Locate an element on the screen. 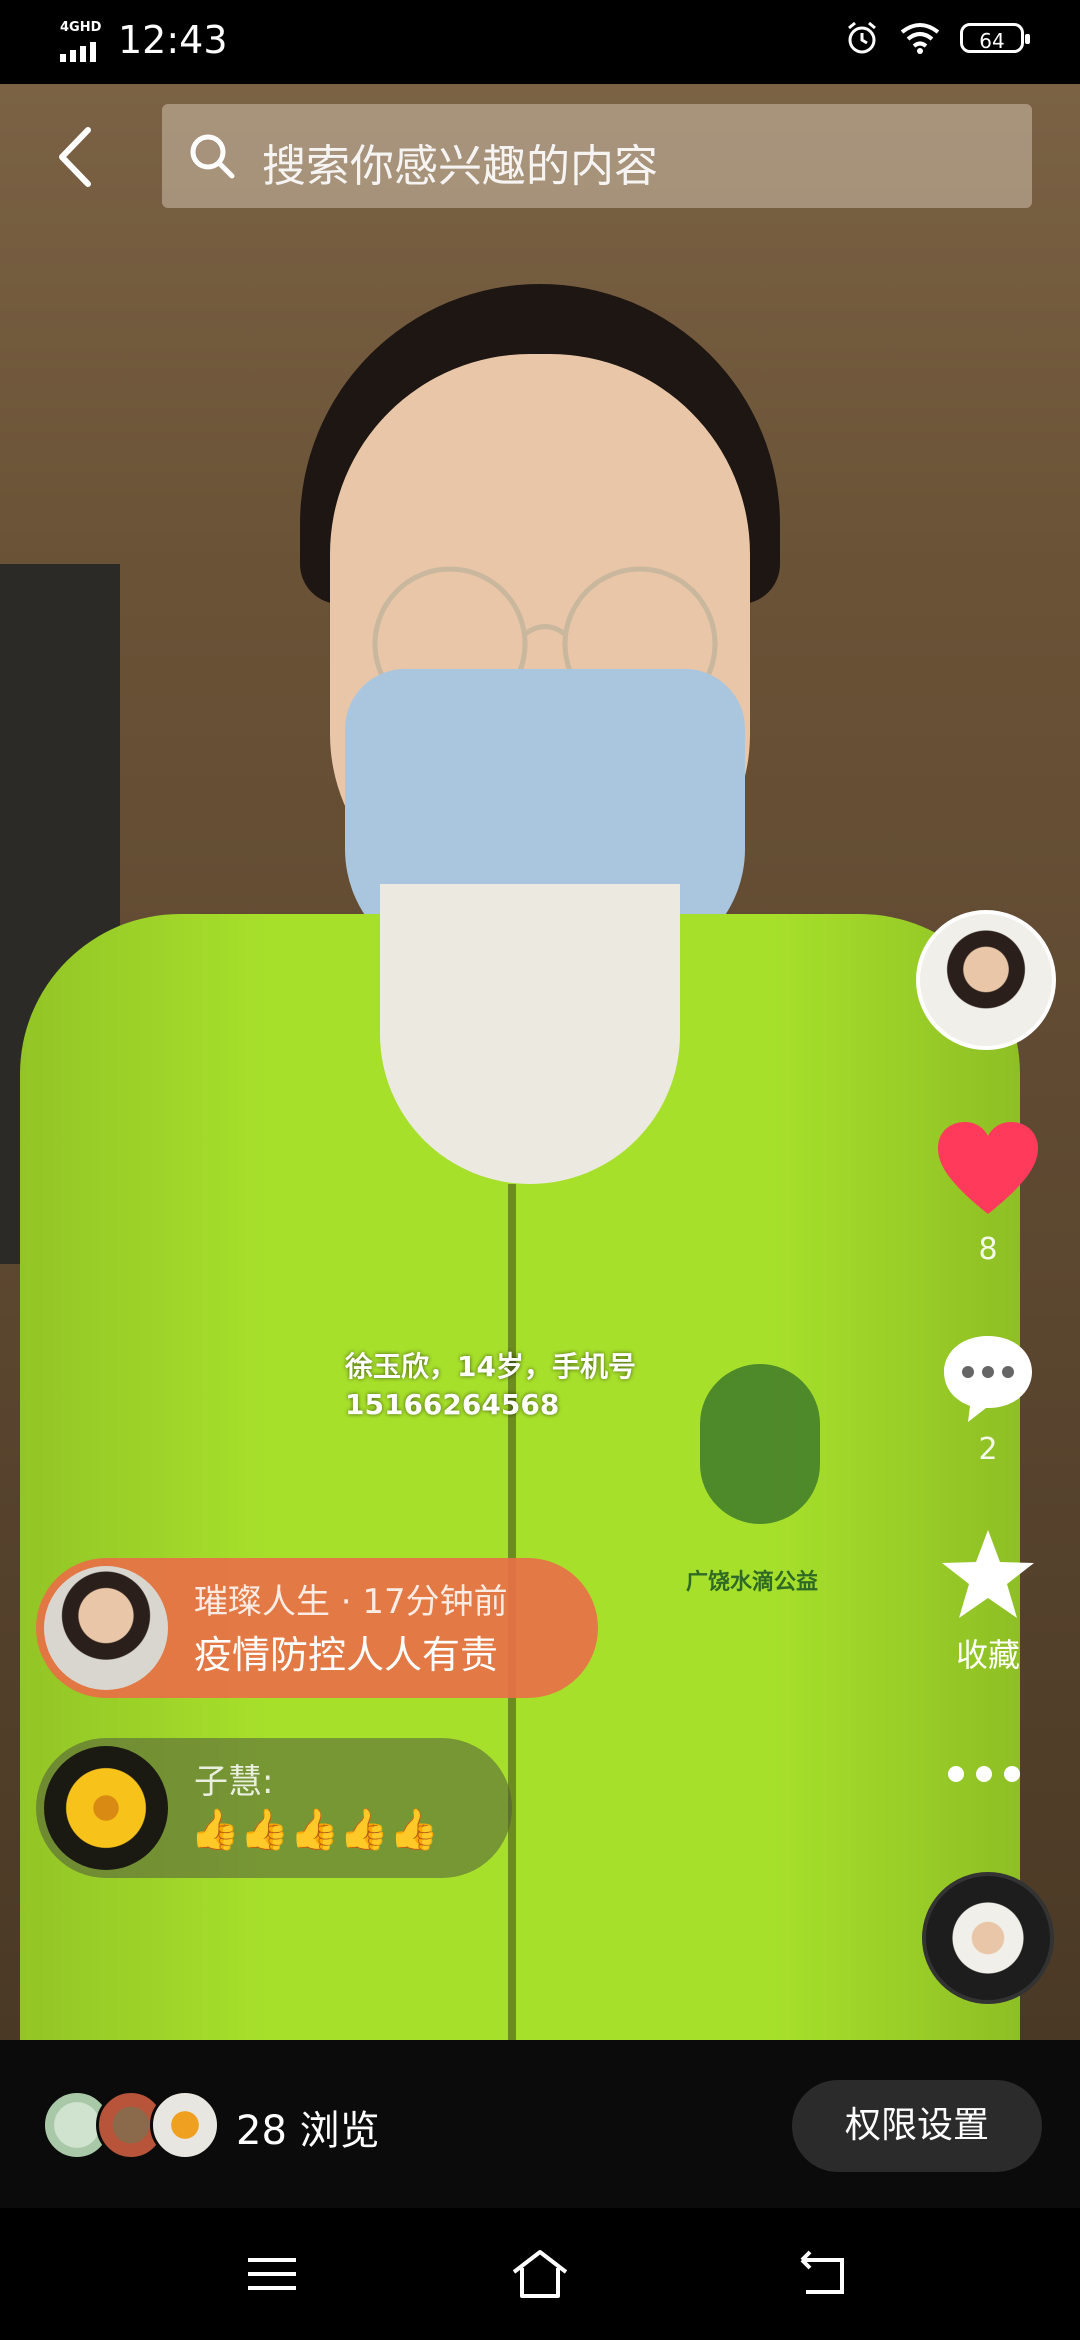 This screenshot has height=2340, width=1080. battery-indicator: 64 is located at coordinates (995, 38).